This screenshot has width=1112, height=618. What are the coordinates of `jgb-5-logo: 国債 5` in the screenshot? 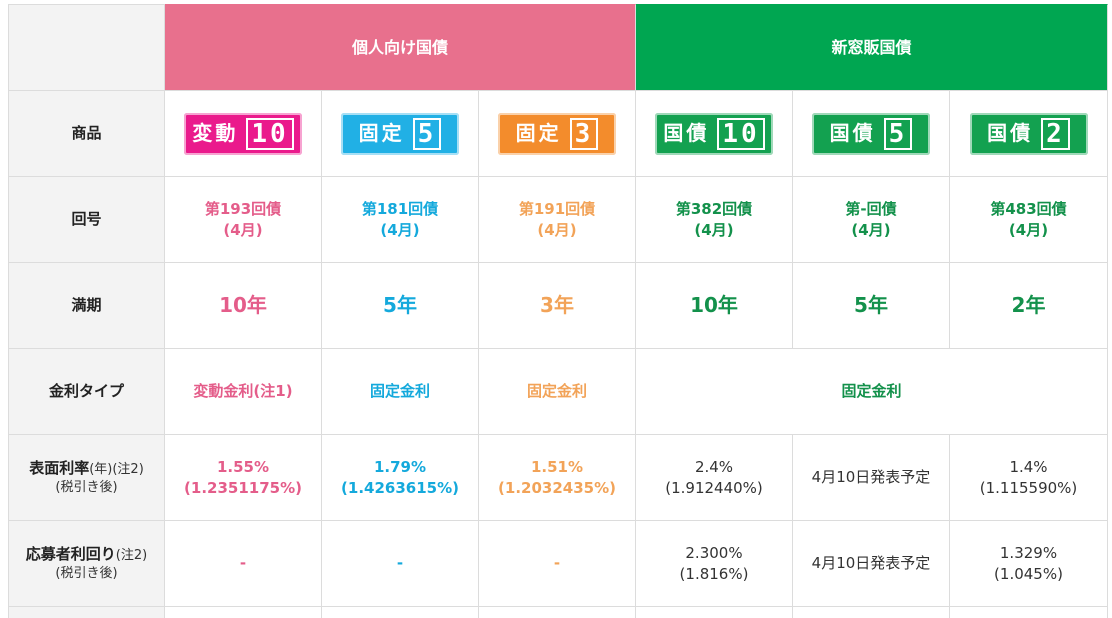 It's located at (871, 133).